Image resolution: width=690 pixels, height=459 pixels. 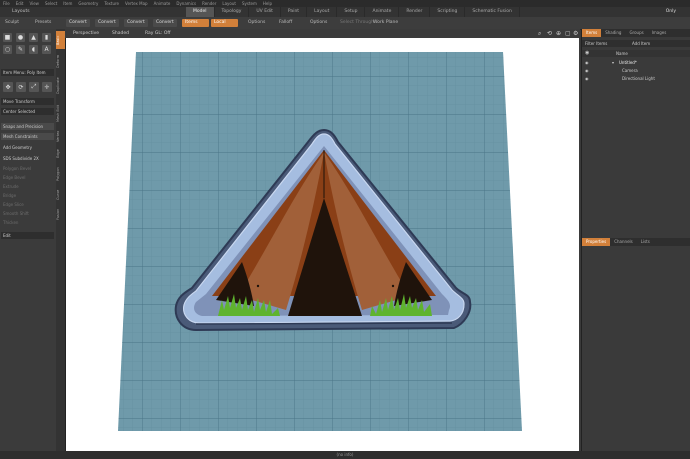 I want to click on tab-basic: Basic, so click(x=60, y=40).